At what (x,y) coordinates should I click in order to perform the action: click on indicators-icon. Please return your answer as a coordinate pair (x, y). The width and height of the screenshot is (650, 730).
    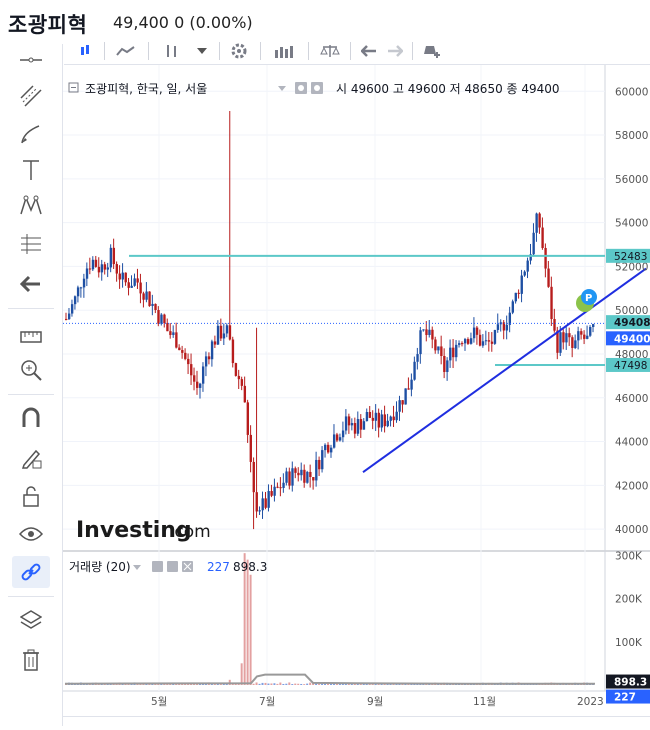
    Looking at the image, I should click on (284, 51).